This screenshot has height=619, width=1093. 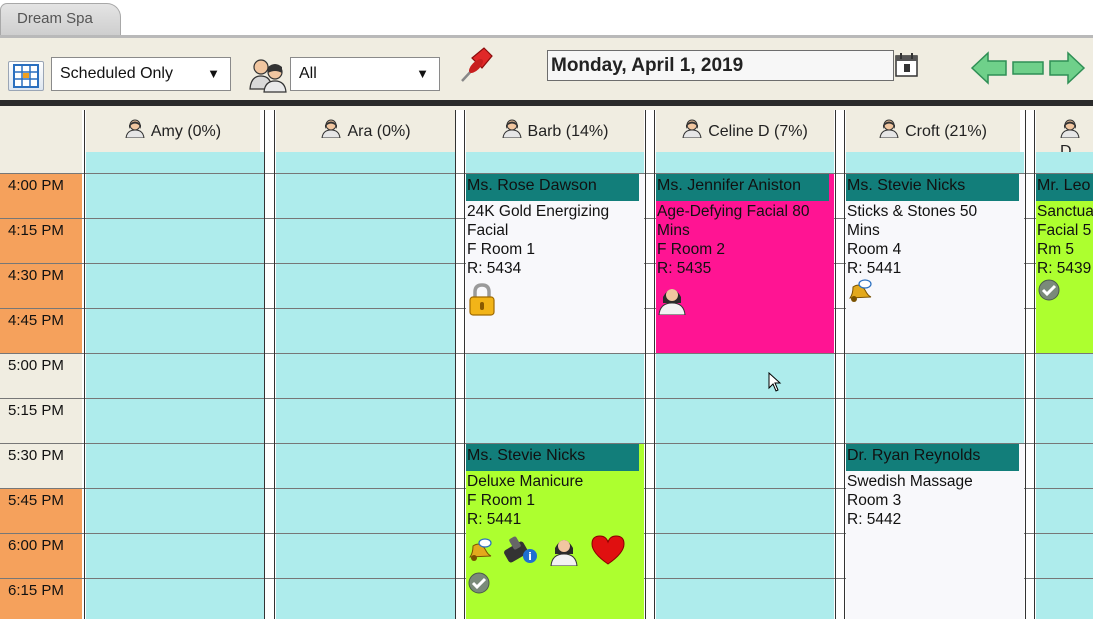 I want to click on column-ara, so click(x=366, y=385).